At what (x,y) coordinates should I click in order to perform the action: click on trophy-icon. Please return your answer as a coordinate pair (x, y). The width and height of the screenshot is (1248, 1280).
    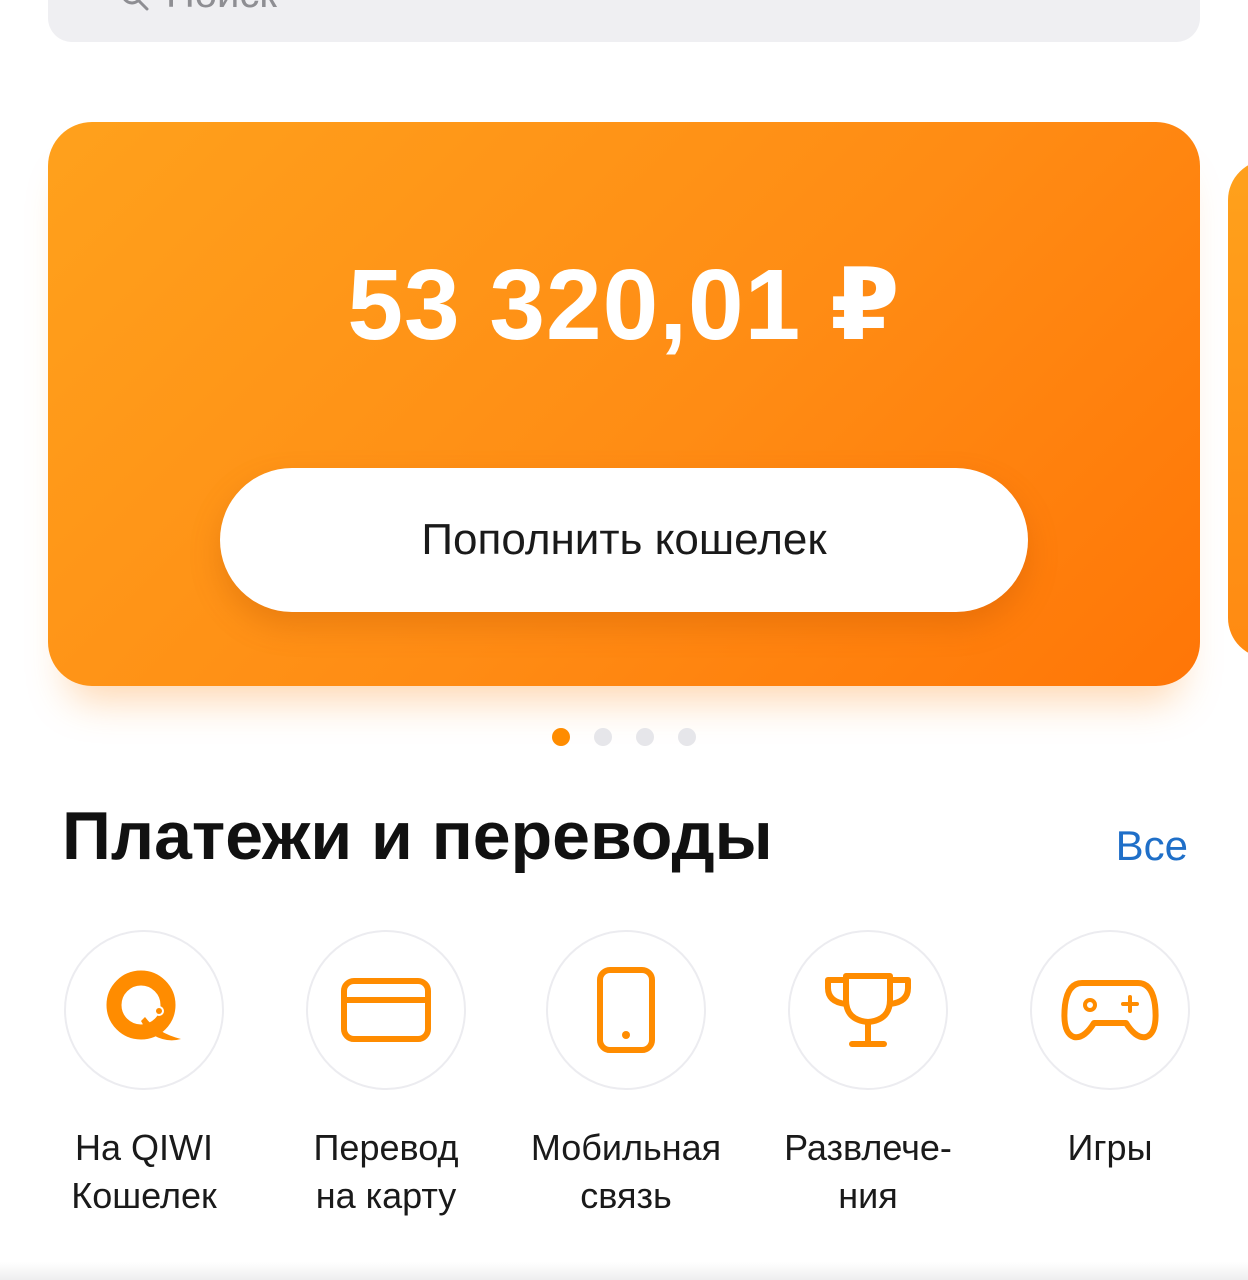
    Looking at the image, I should click on (868, 1010).